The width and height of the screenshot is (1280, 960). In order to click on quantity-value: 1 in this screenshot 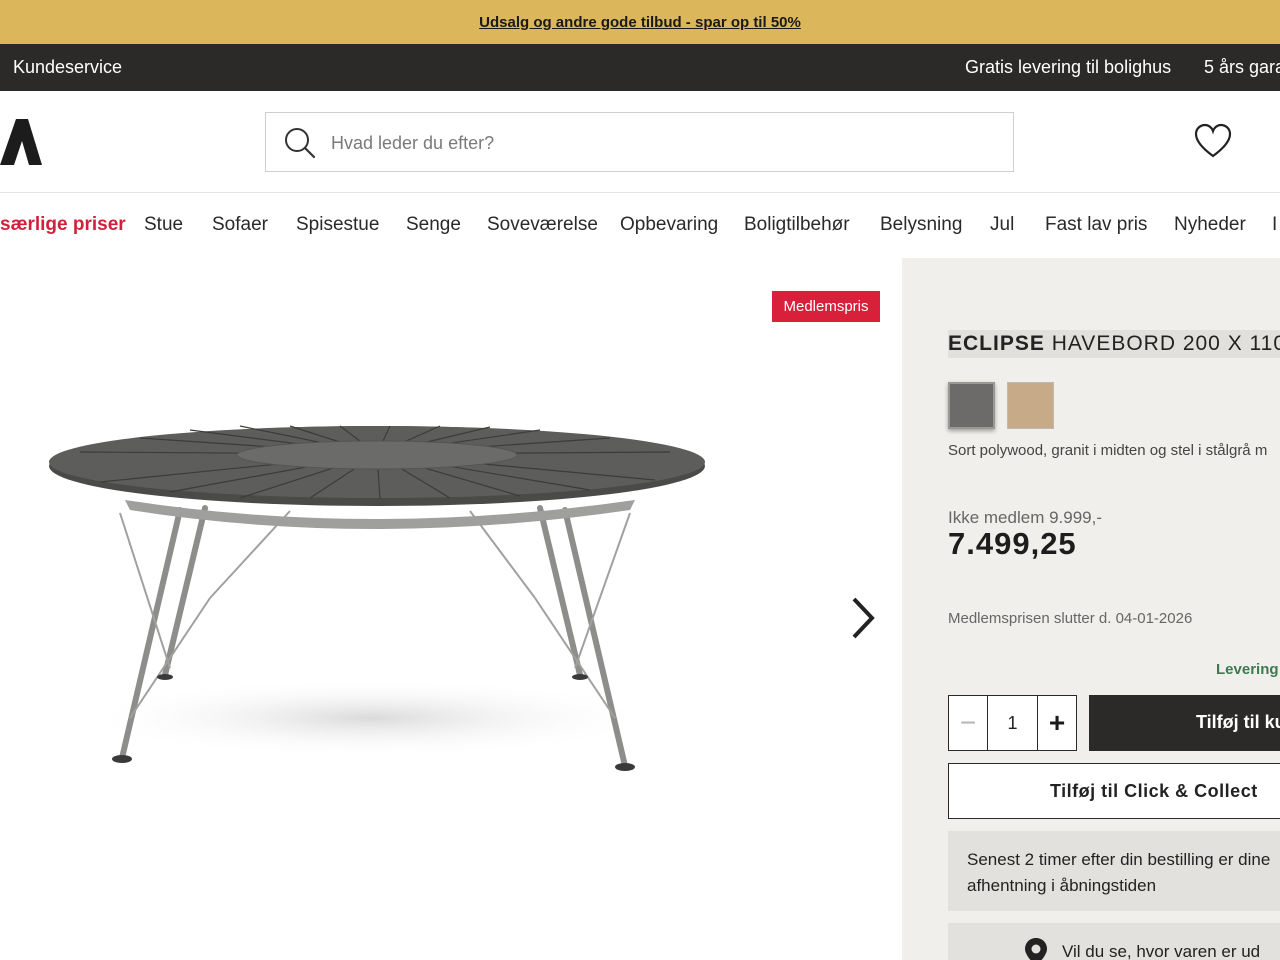, I will do `click(1012, 723)`.